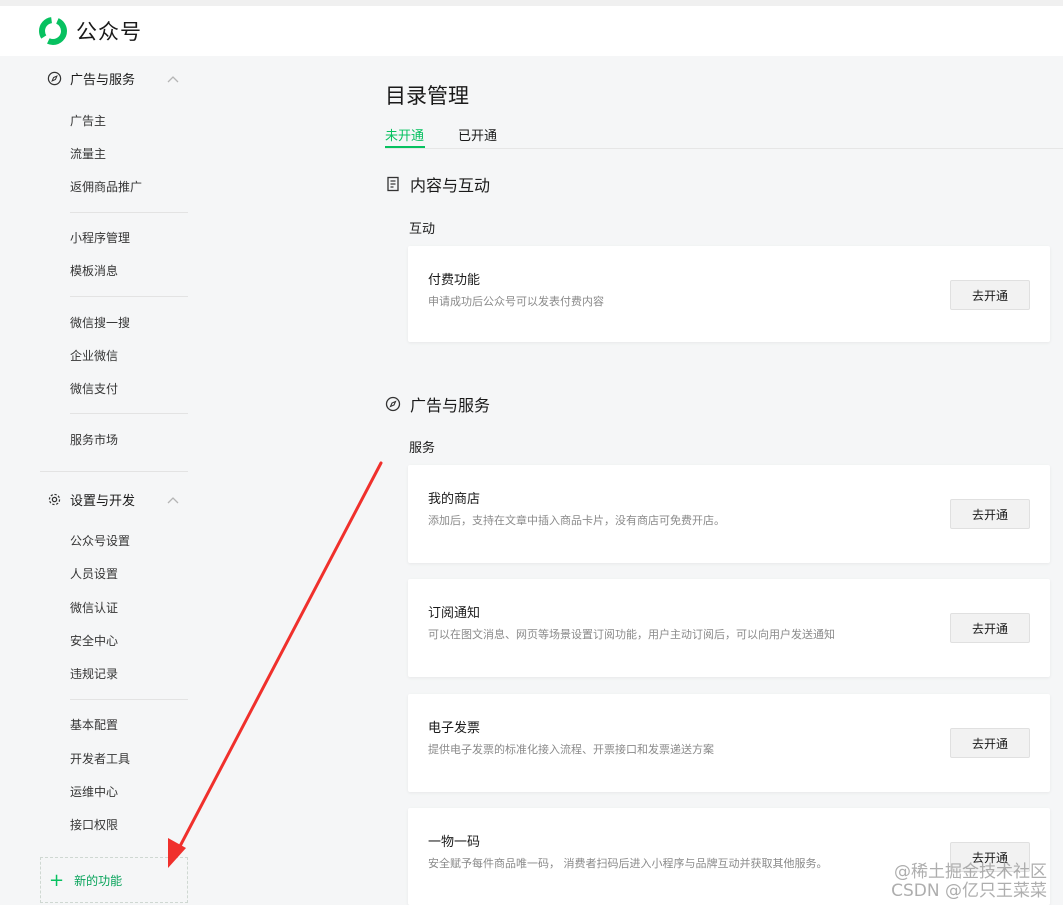 The width and height of the screenshot is (1063, 905). What do you see at coordinates (454, 728) in the screenshot?
I see `card-title: 电子发票` at bounding box center [454, 728].